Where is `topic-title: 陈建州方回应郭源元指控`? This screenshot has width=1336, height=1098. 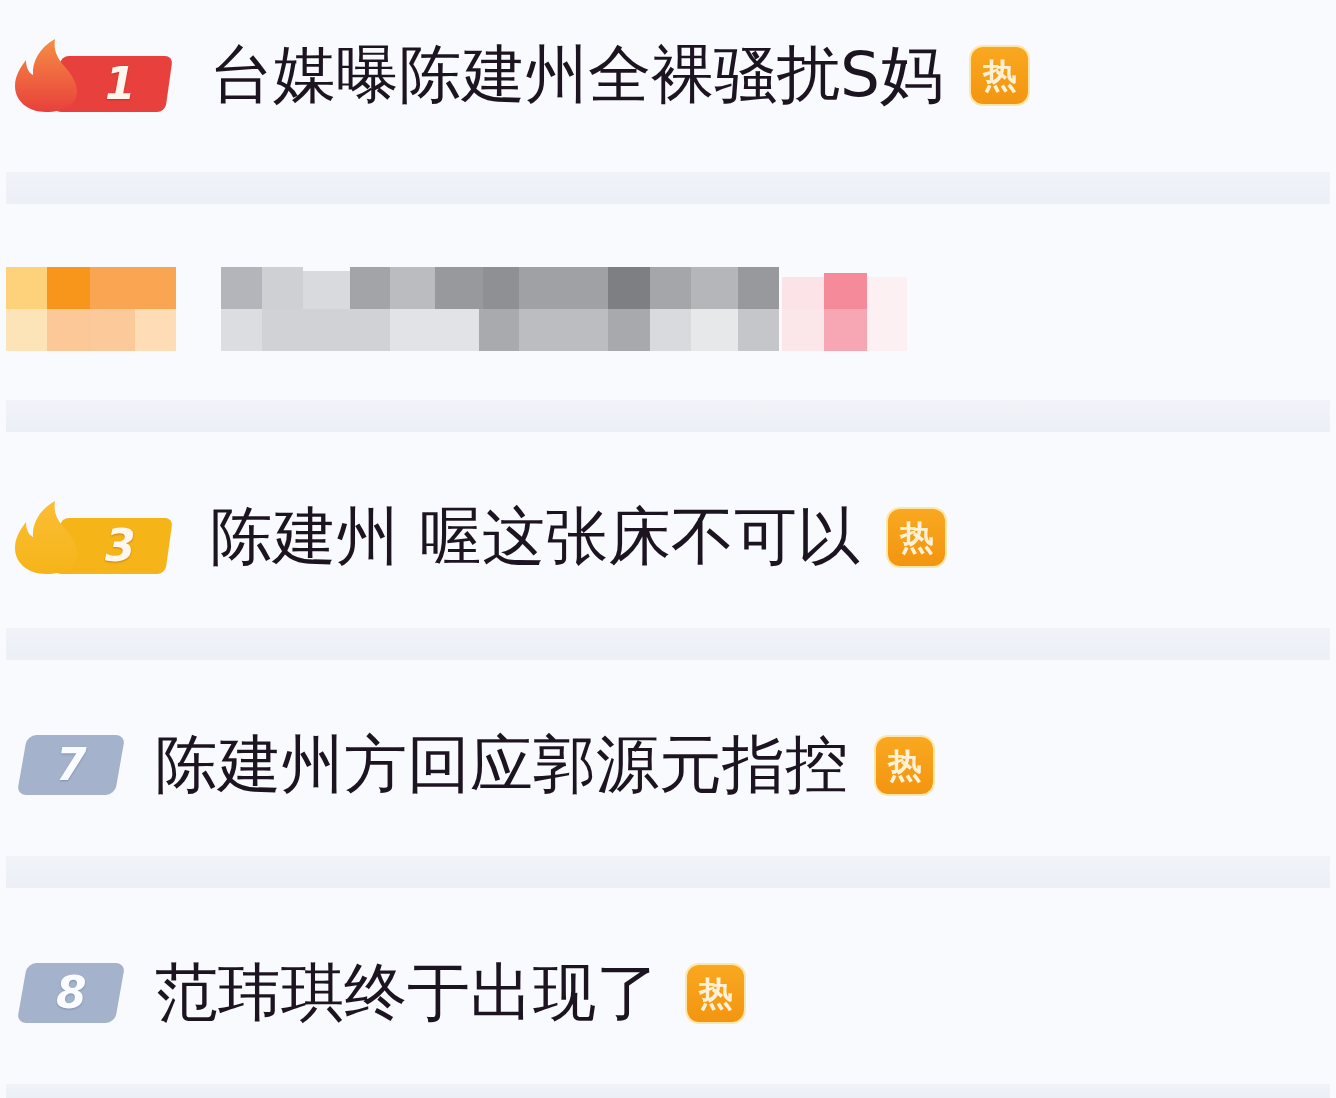 topic-title: 陈建州方回应郭源元指控 is located at coordinates (501, 765).